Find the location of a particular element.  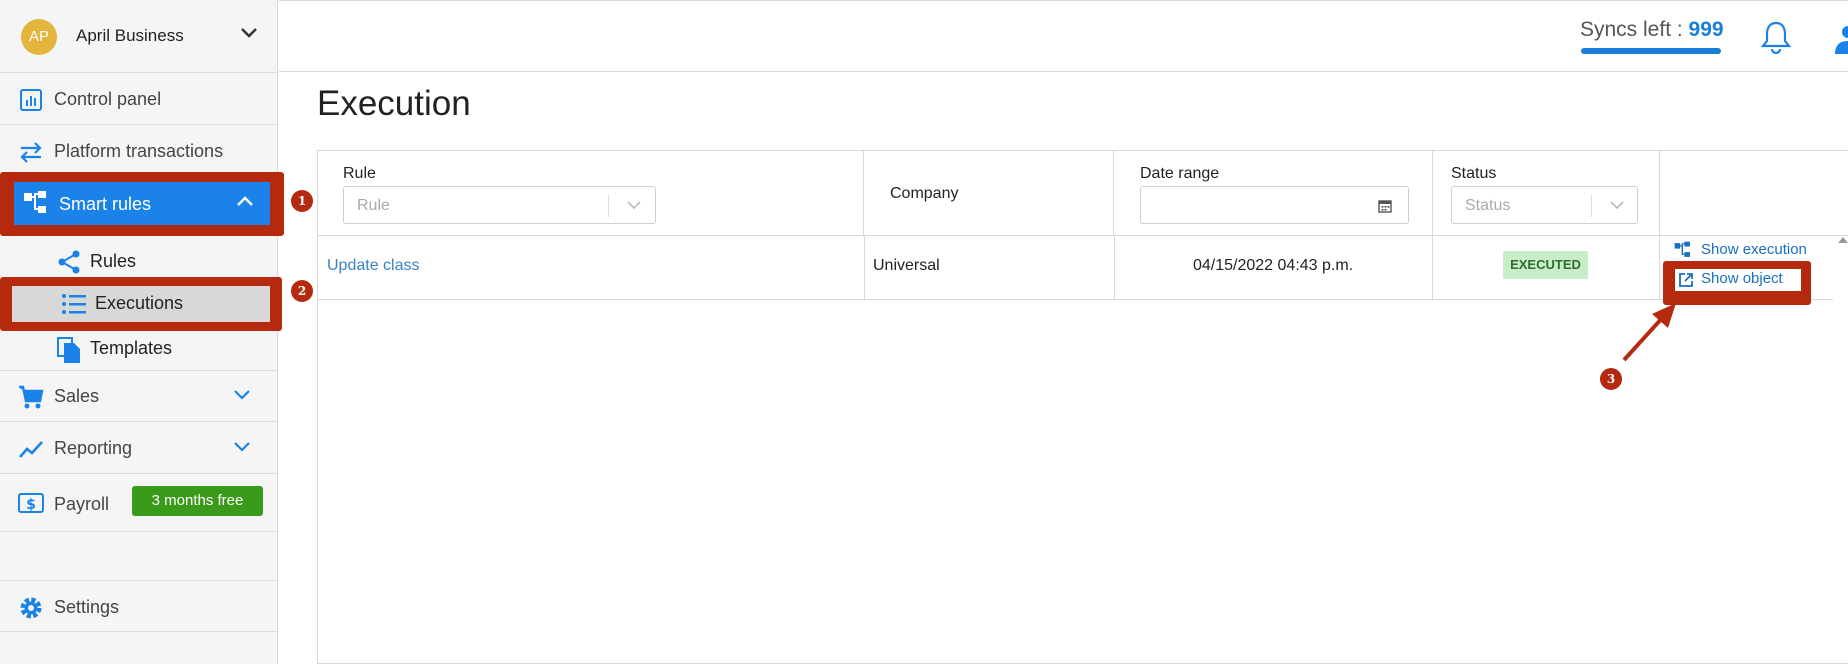

show-execution-link: Show execution is located at coordinates (1754, 249).